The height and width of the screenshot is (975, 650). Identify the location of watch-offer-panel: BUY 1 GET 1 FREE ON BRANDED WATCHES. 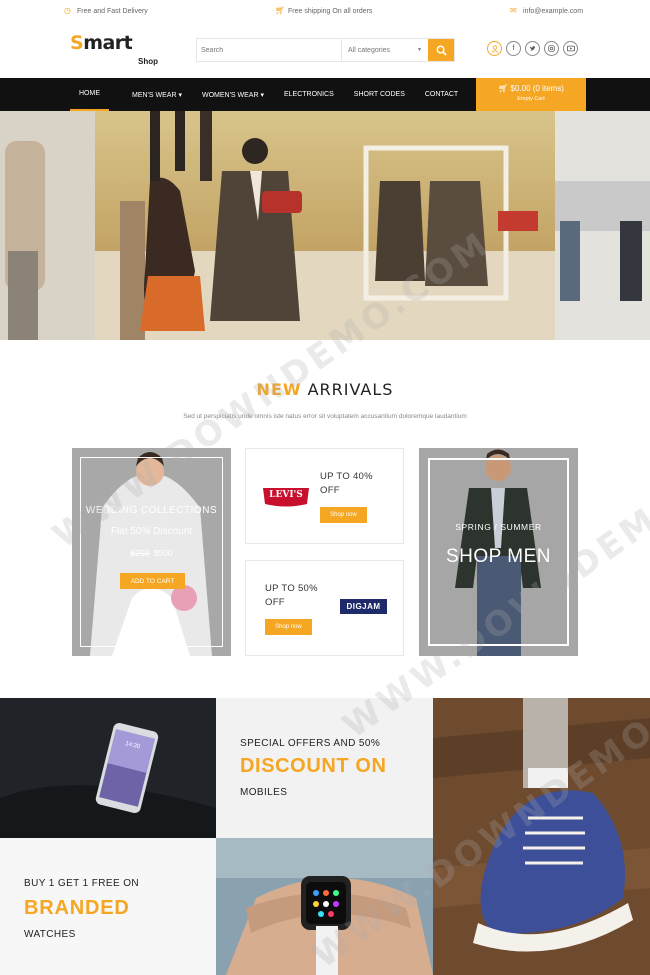
(108, 906).